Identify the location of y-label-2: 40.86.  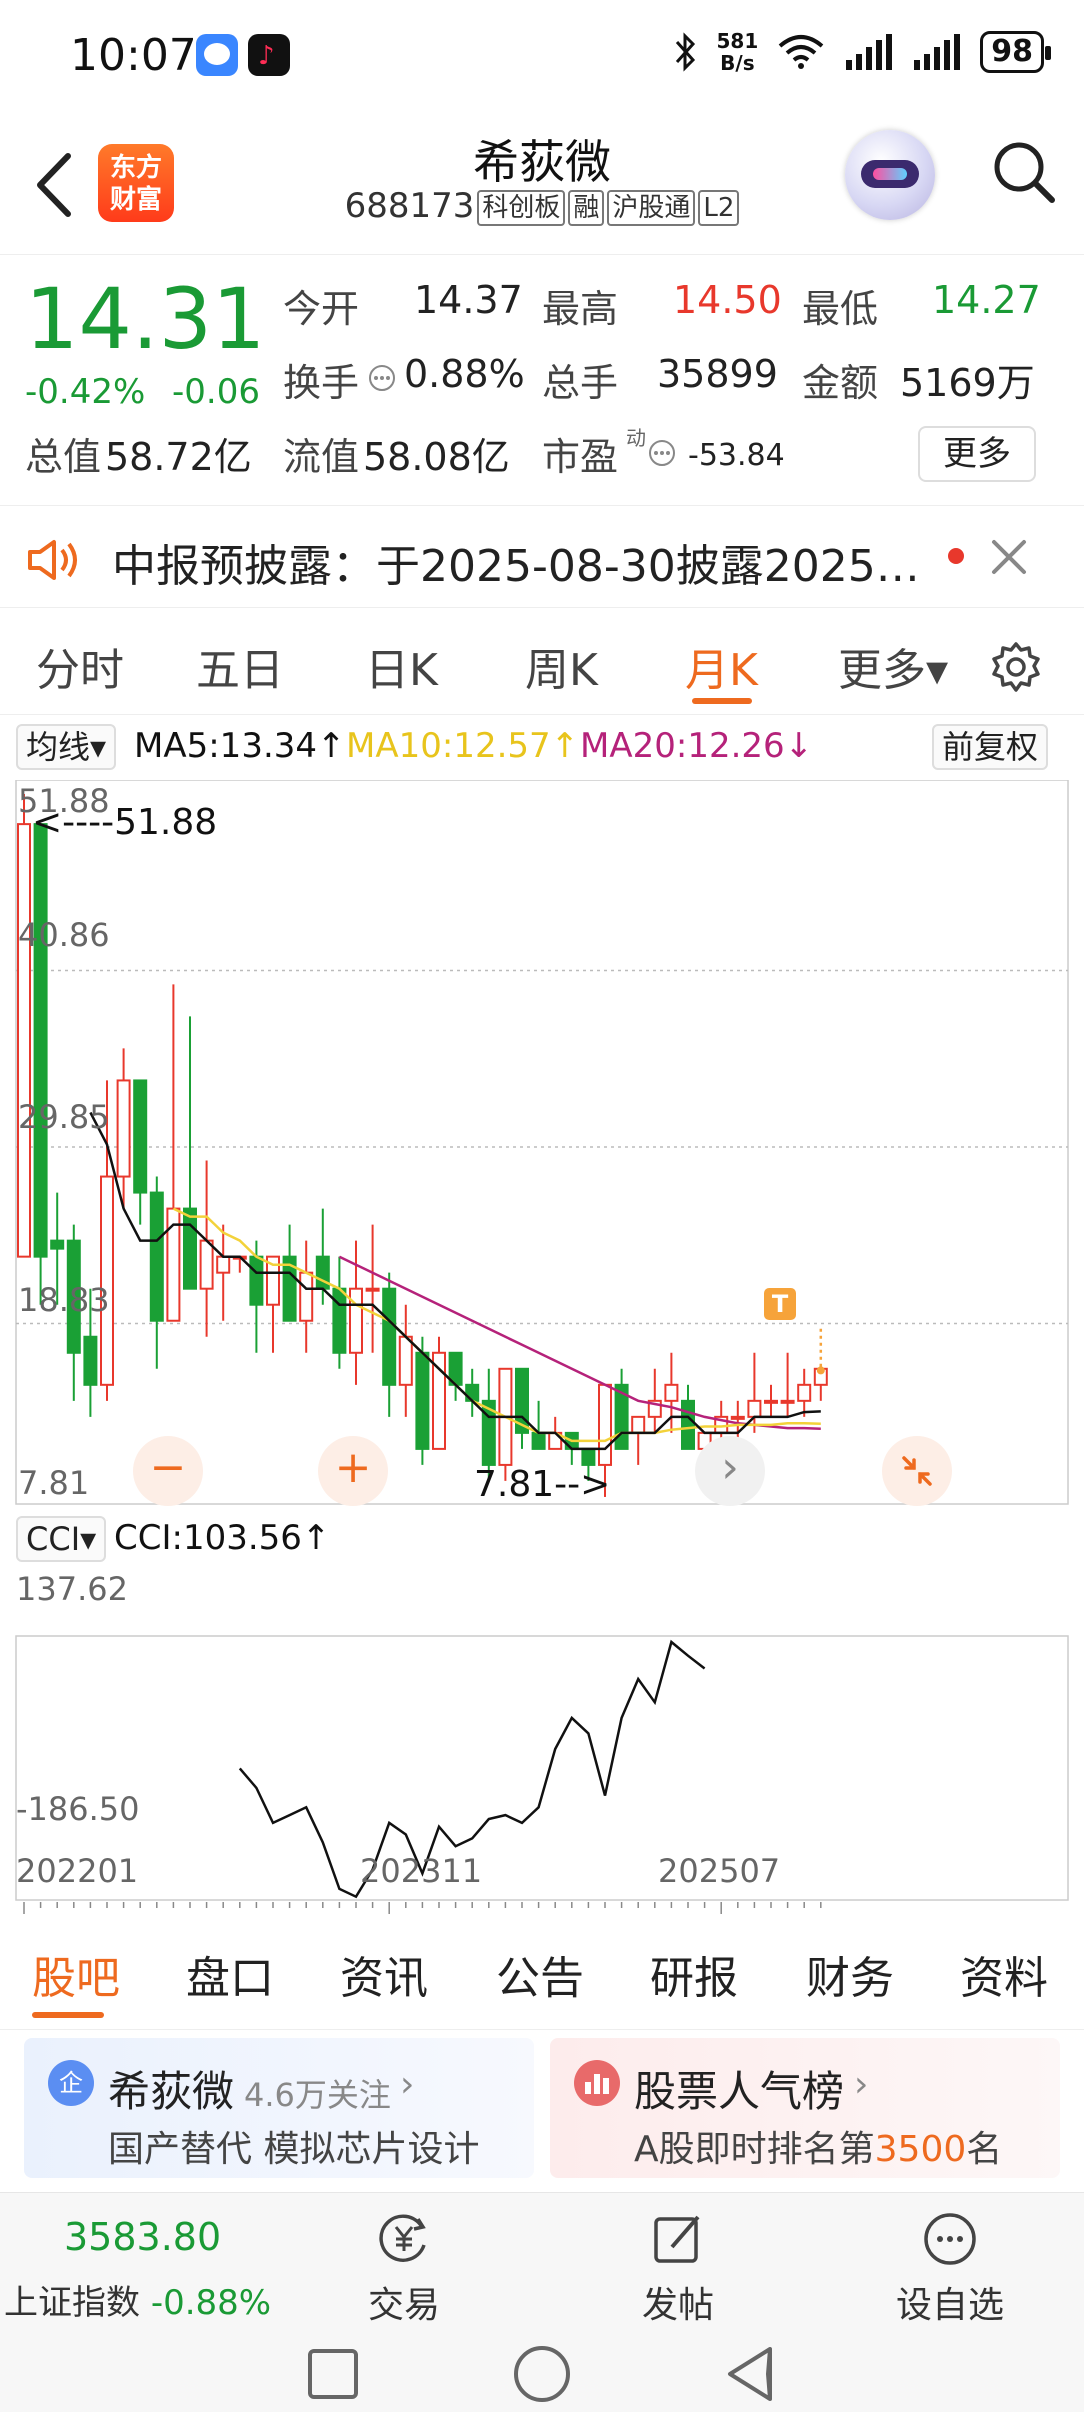
(64, 935).